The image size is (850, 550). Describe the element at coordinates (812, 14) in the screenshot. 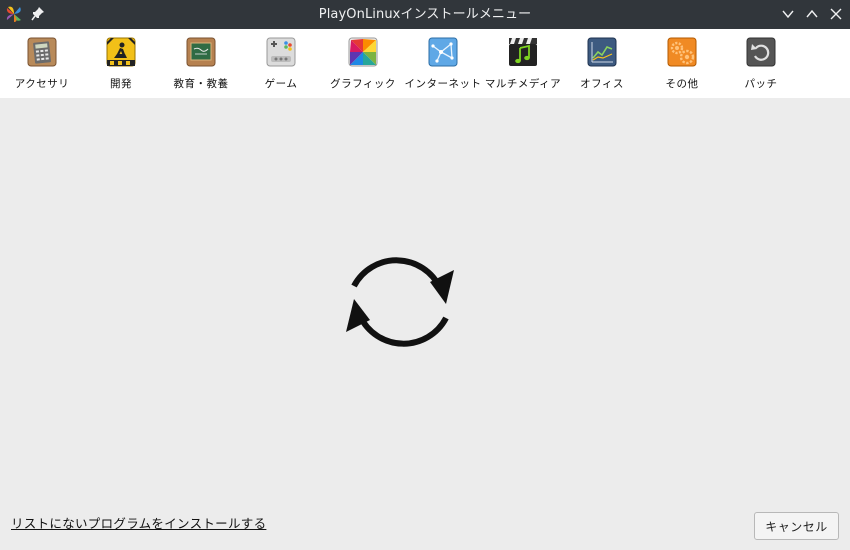

I see `maximize-icon` at that location.